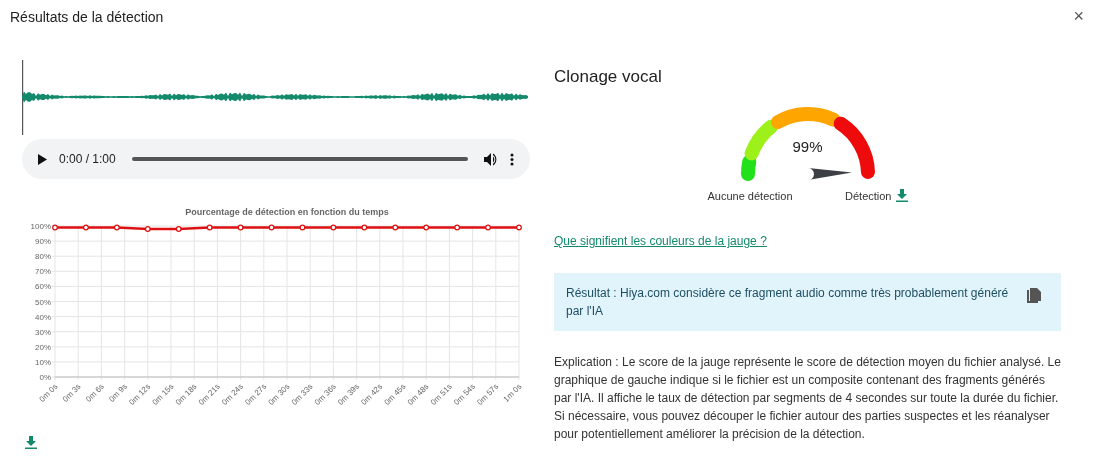  What do you see at coordinates (325, 394) in the screenshot?
I see `x-axis-label: 0m 36s` at bounding box center [325, 394].